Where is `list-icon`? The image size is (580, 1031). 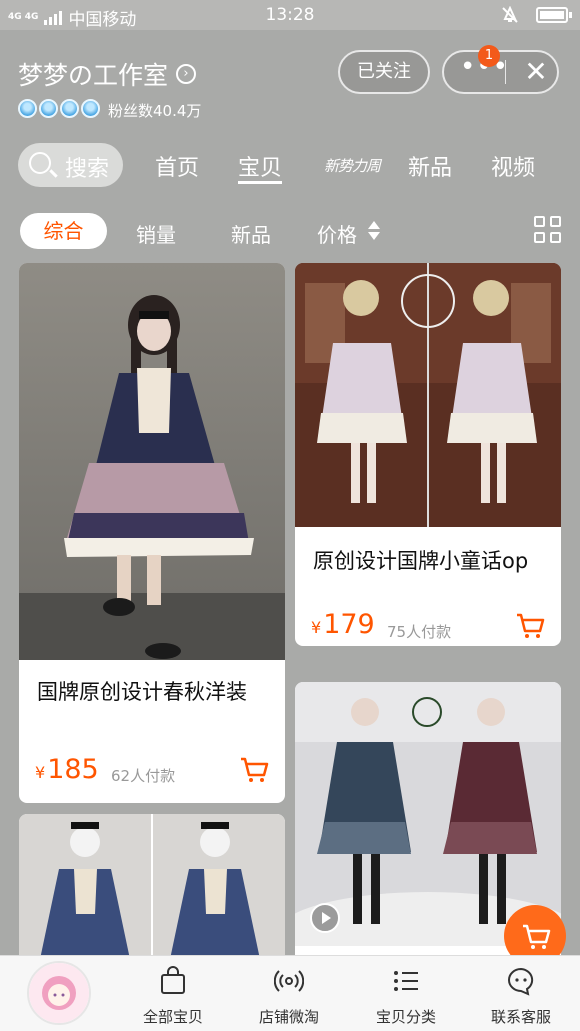 list-icon is located at coordinates (406, 981).